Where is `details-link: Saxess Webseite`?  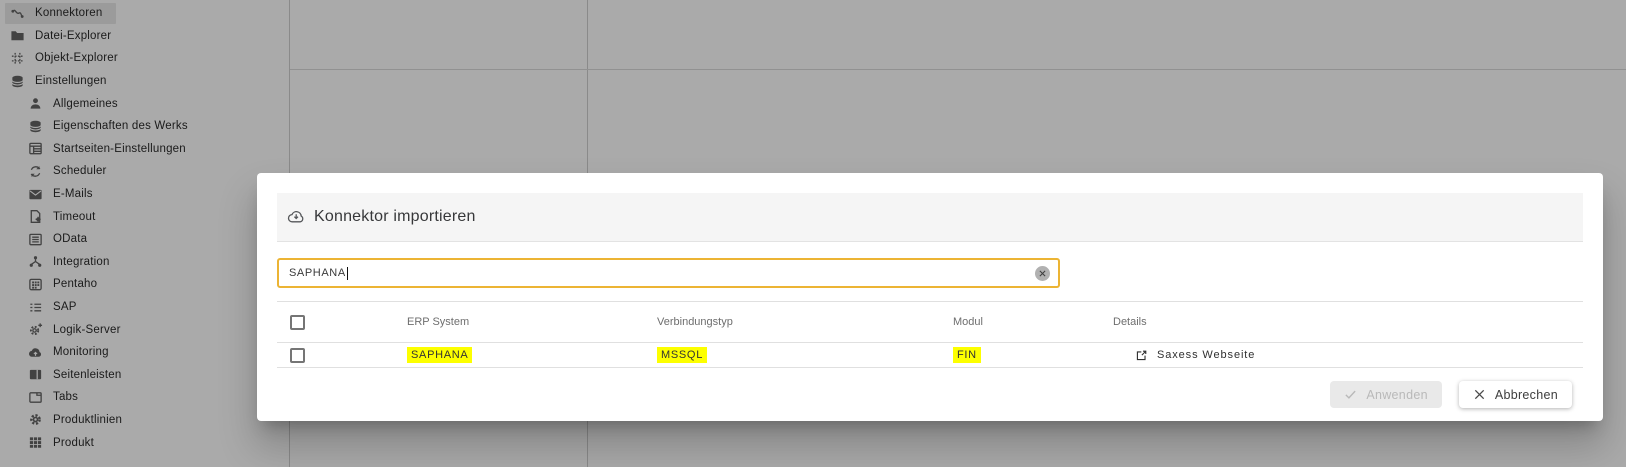 details-link: Saxess Webseite is located at coordinates (1195, 355).